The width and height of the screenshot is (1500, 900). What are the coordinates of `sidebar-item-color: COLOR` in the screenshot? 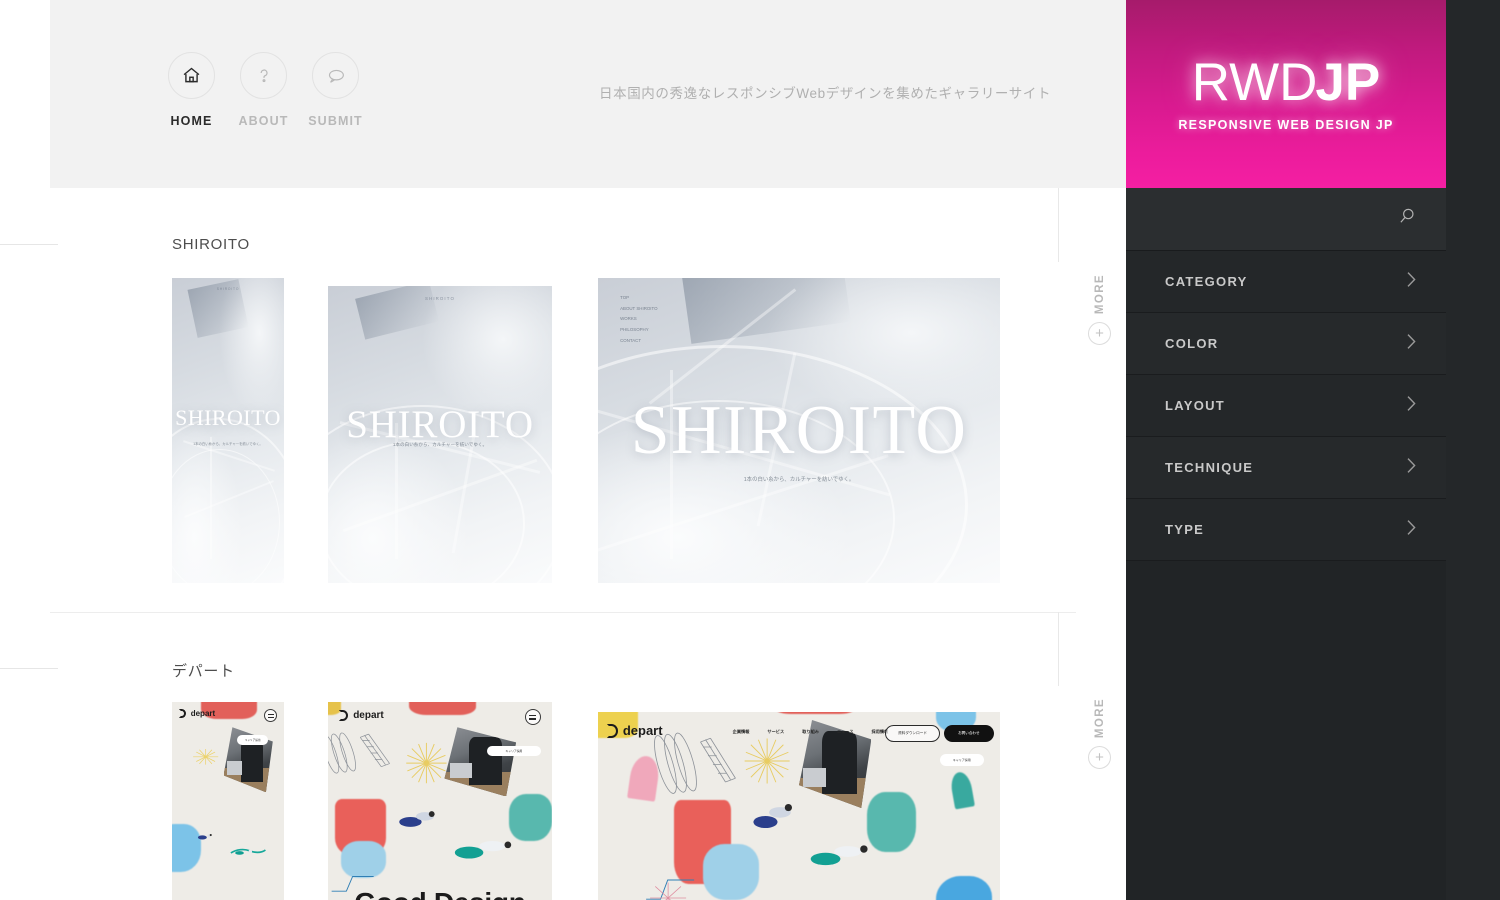 It's located at (1286, 344).